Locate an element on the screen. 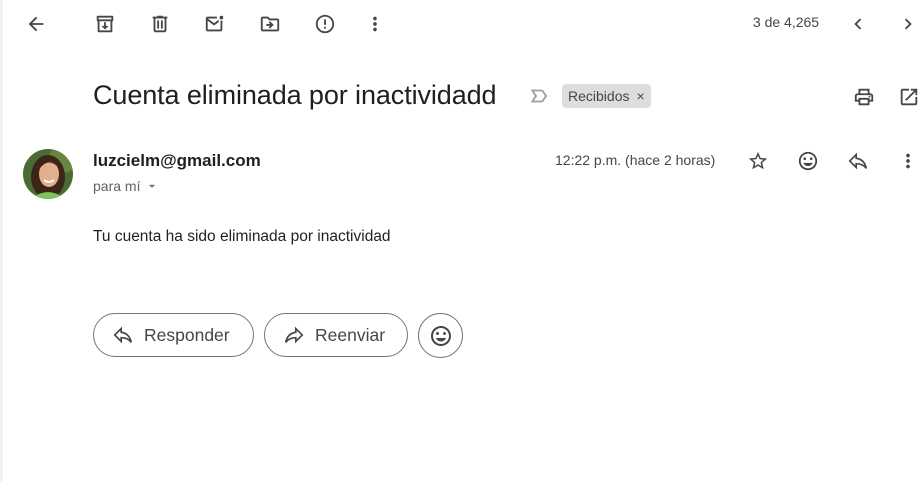 The width and height of the screenshot is (919, 483). open-in-new-icon is located at coordinates (909, 97).